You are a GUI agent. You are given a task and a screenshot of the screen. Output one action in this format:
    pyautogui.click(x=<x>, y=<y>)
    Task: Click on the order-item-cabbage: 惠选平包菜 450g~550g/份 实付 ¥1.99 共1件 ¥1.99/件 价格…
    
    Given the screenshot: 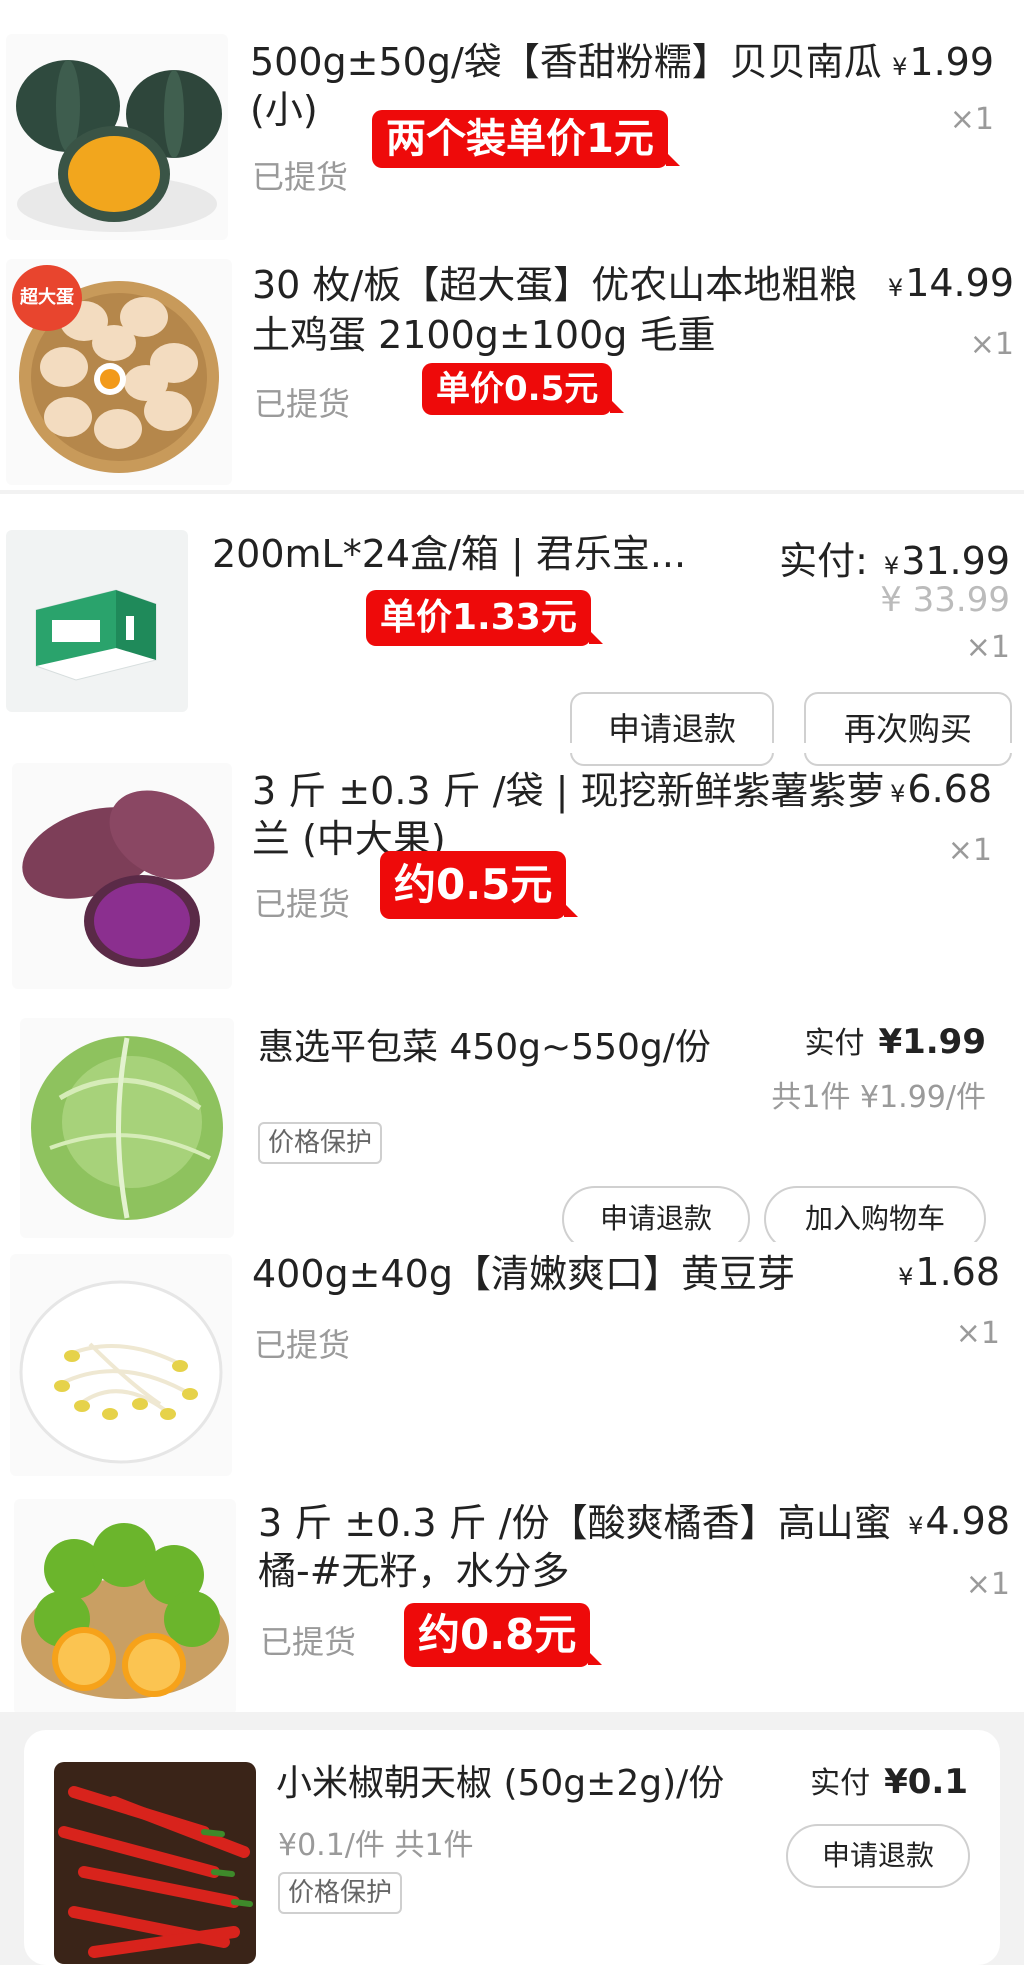 What is the action you would take?
    pyautogui.click(x=512, y=1131)
    